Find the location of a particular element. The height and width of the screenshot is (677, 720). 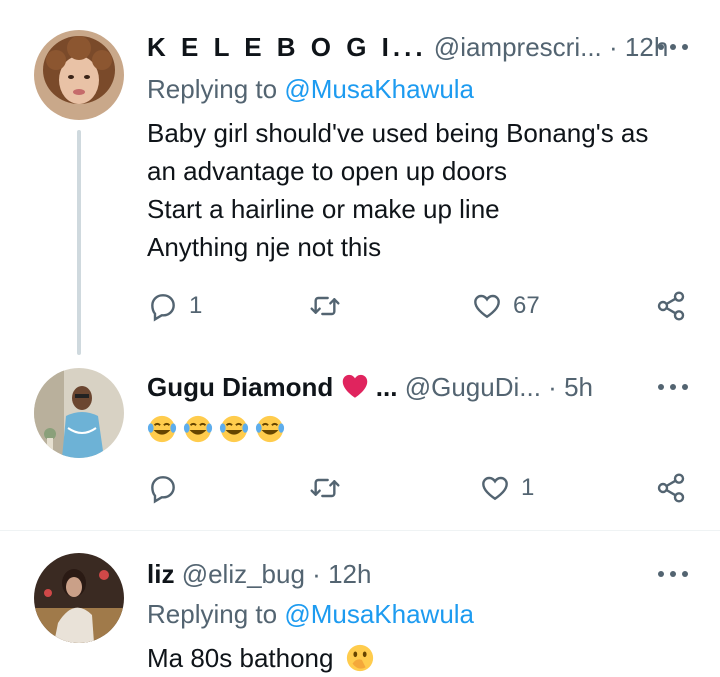

replying-to: Replying to @MusaKhawula is located at coordinates (310, 614).